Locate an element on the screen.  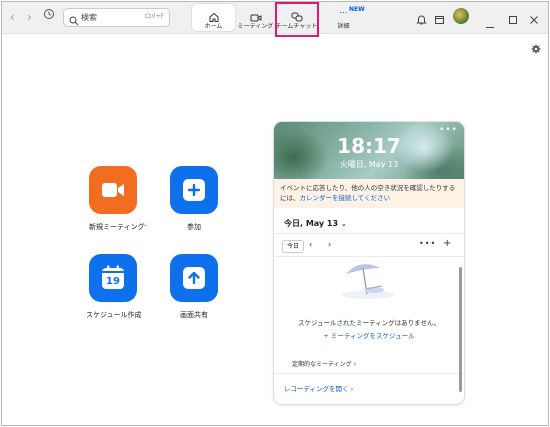
calendar-day-number: 19 is located at coordinates (113, 281).